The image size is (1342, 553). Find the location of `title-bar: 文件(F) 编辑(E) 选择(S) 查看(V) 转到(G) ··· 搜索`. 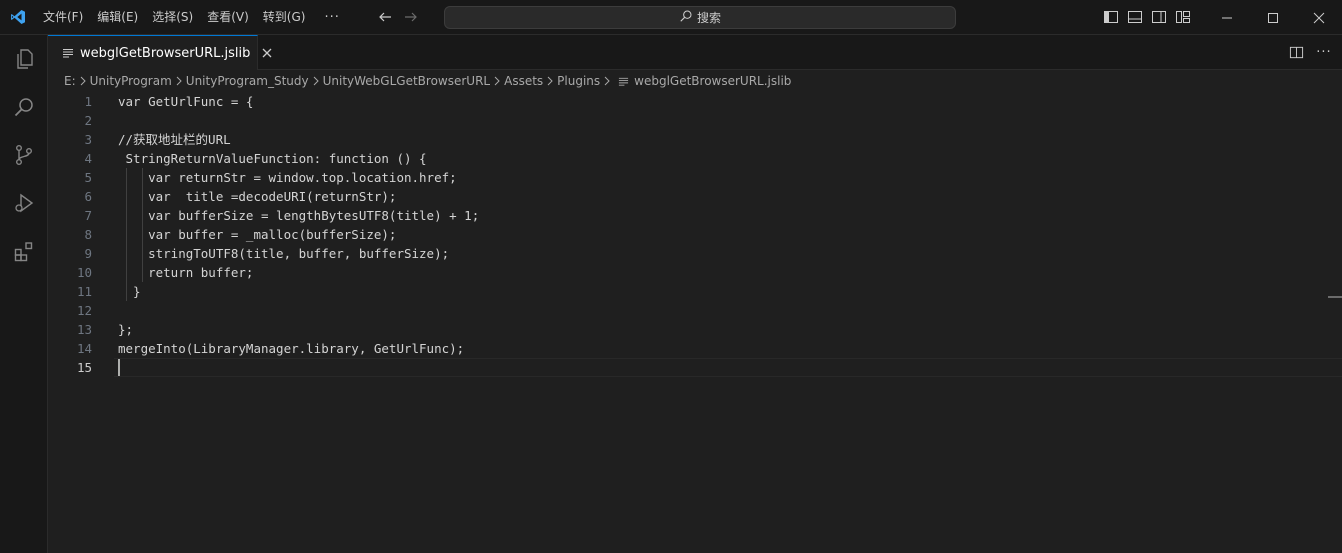

title-bar: 文件(F) 编辑(E) 选择(S) 查看(V) 转到(G) ··· 搜索 is located at coordinates (671, 17).